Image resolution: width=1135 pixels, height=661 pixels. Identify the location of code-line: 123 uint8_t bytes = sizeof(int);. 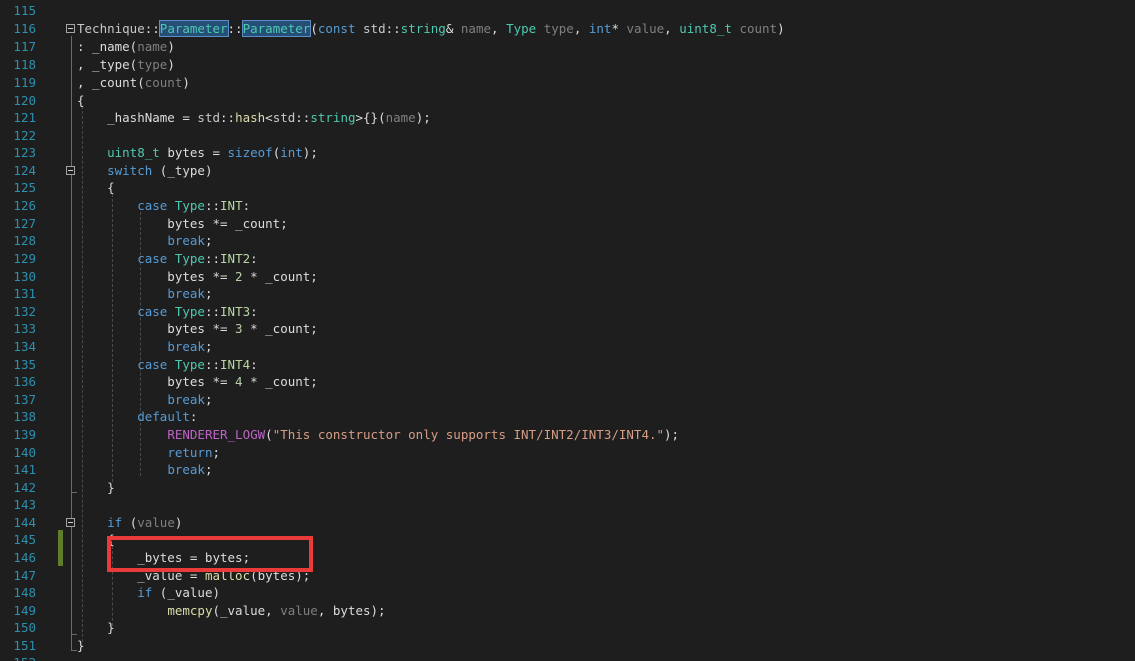
(567, 153).